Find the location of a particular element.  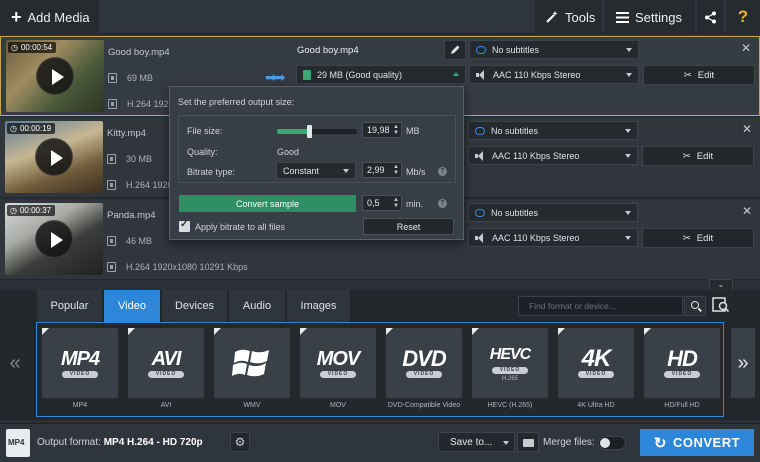

format-card-dvd: DVD VIDEO is located at coordinates (424, 363).